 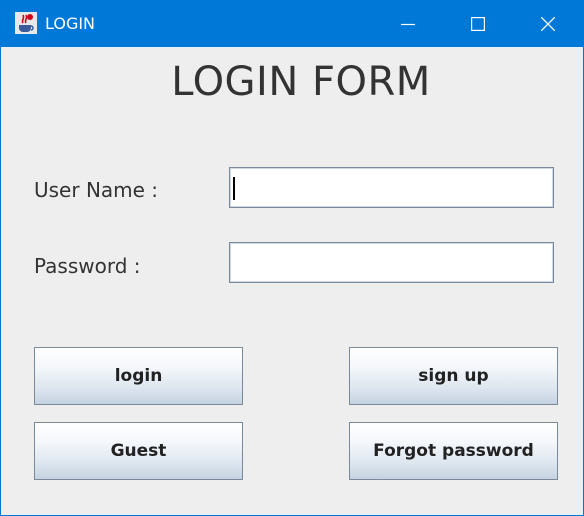 What do you see at coordinates (391, 187) in the screenshot?
I see `username-input` at bounding box center [391, 187].